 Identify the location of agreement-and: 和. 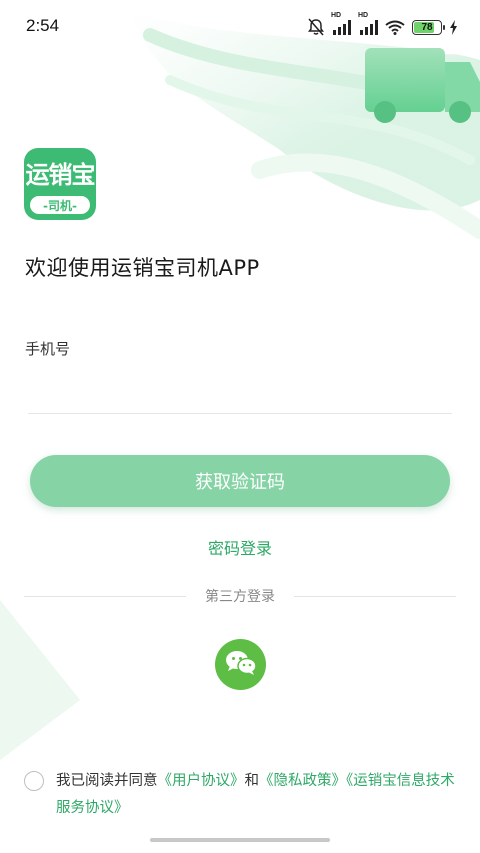
(252, 781).